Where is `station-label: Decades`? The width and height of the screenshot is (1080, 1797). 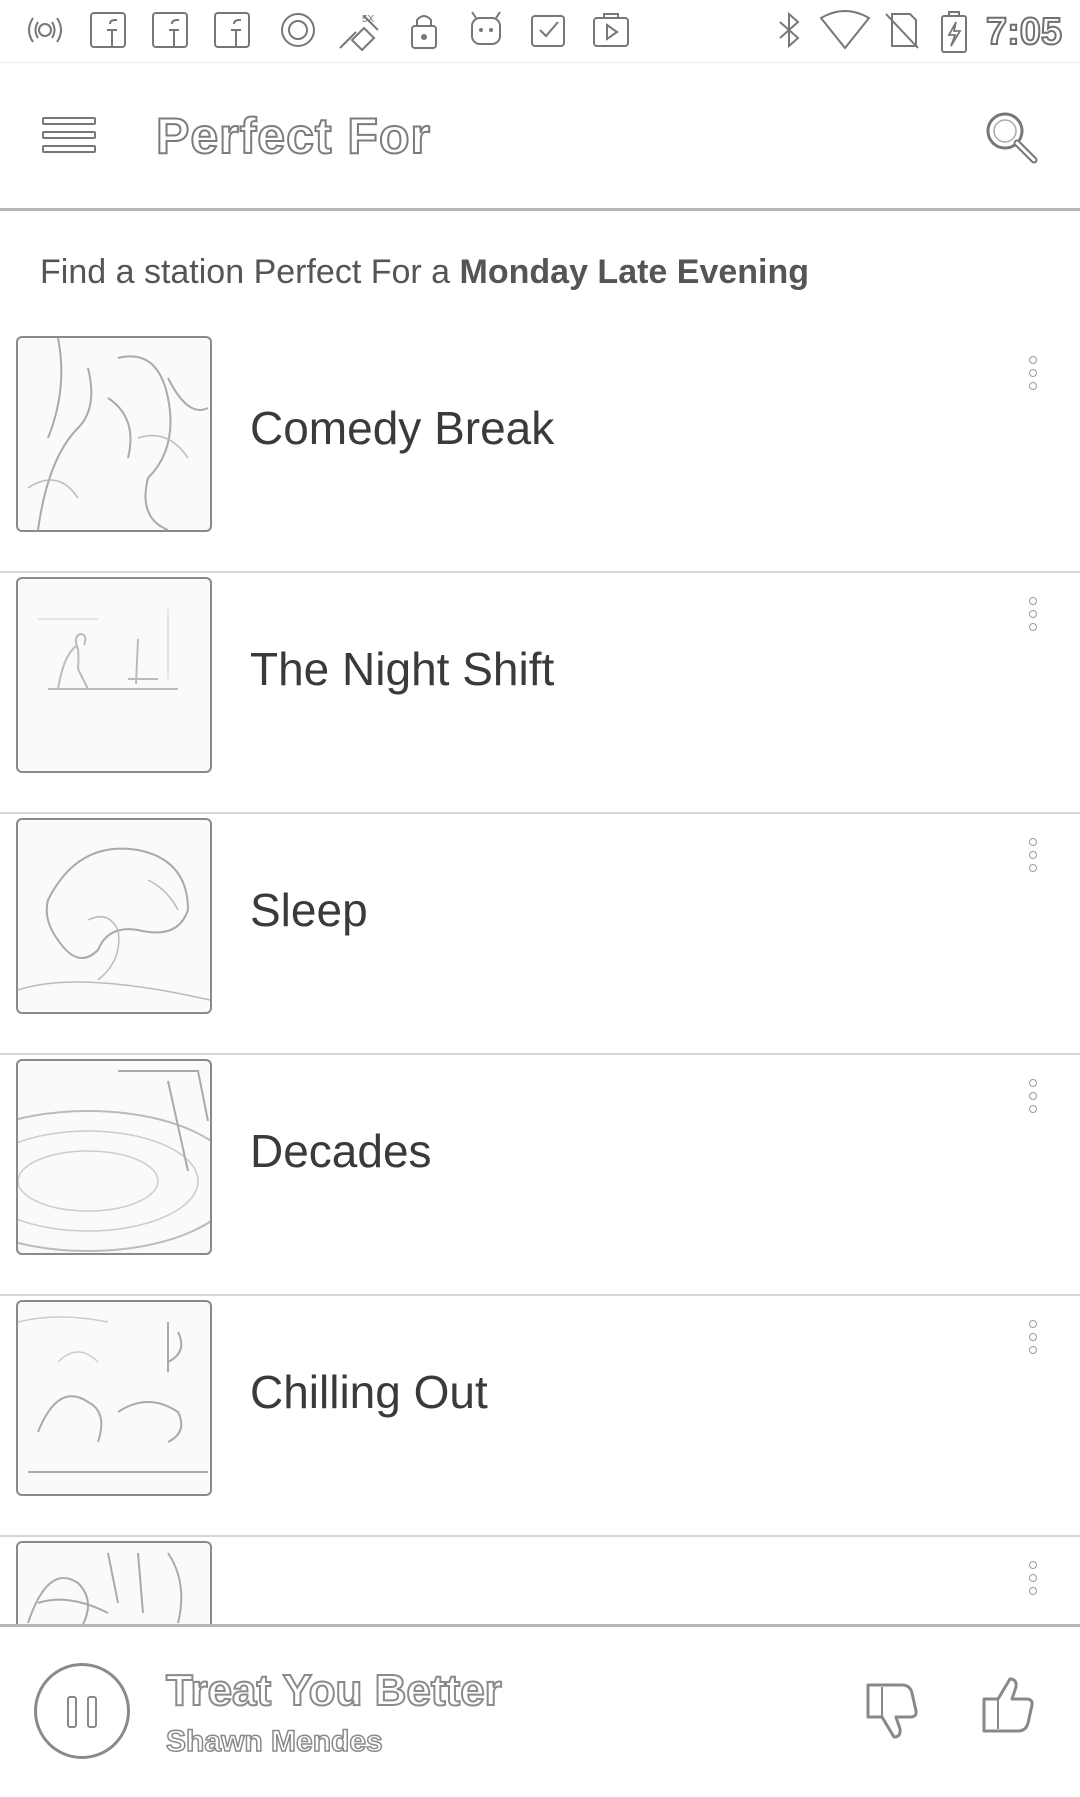 station-label: Decades is located at coordinates (341, 1151).